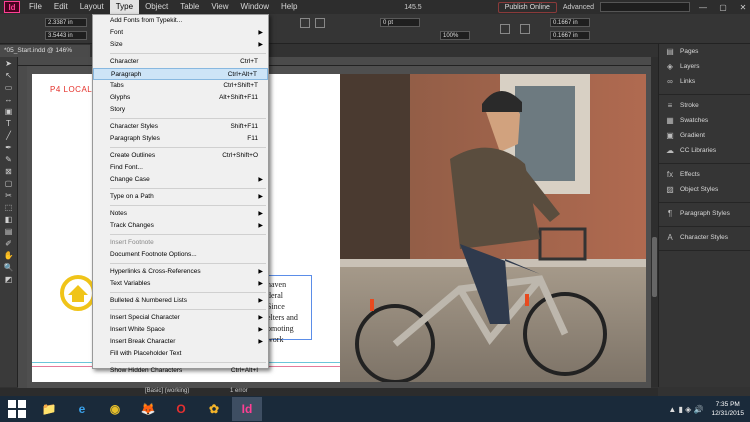 This screenshot has height=422, width=750. Describe the element at coordinates (645, 7) in the screenshot. I see `search-input` at that location.